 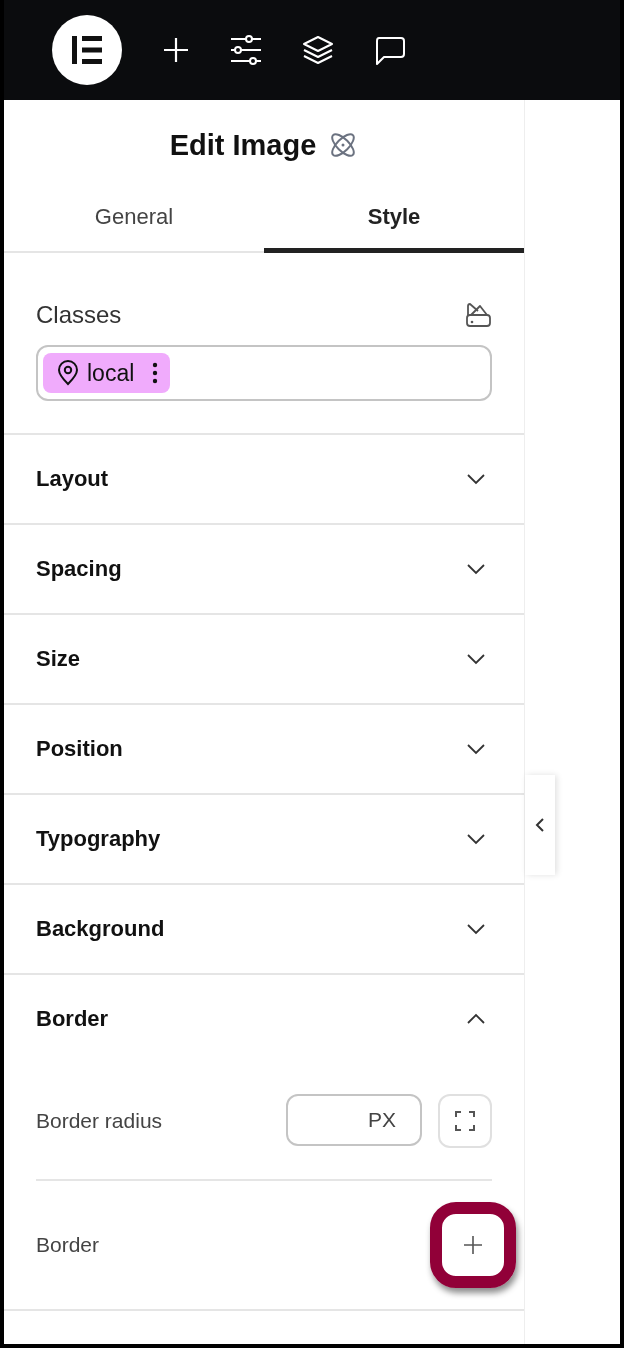 I want to click on tab: General, so click(x=134, y=221).